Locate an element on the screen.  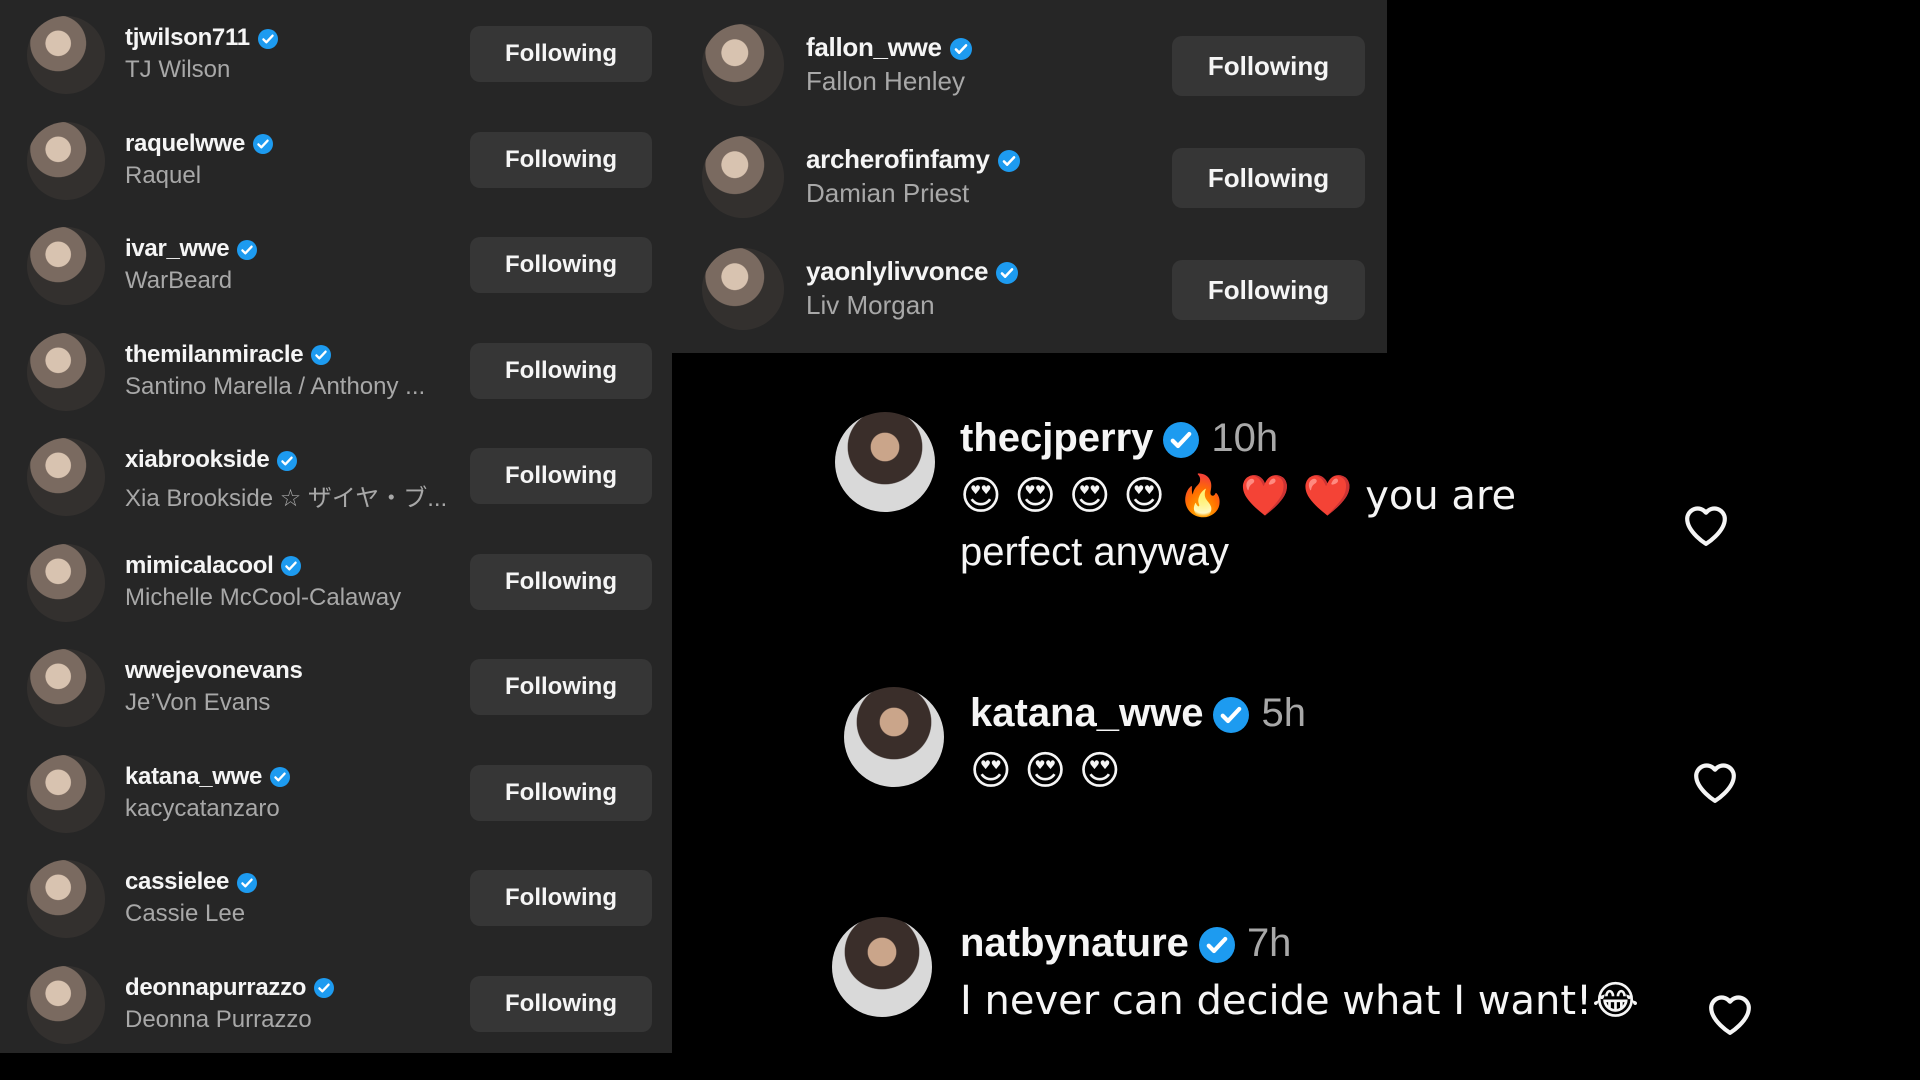
following-row: ivar_wwe WarBeard Following is located at coordinates (336, 263).